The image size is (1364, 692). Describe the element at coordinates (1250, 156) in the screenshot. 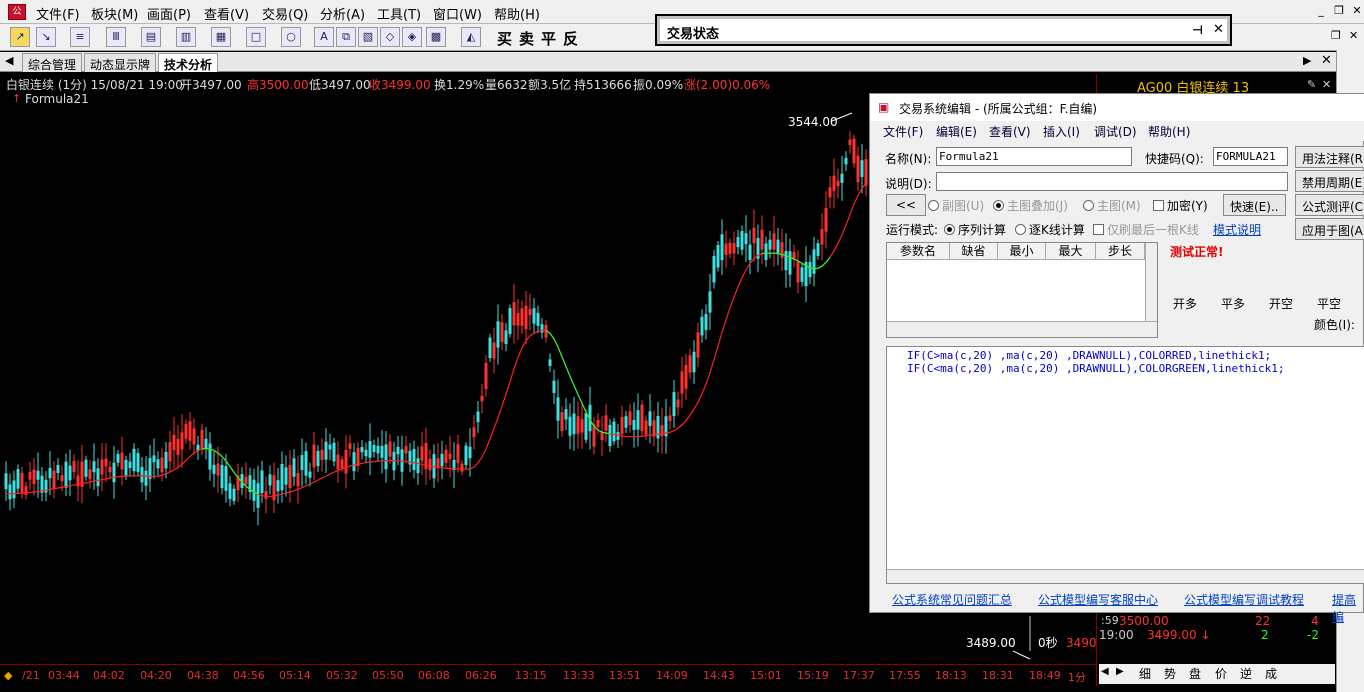

I see `shortcut-field: FORMULA21` at that location.